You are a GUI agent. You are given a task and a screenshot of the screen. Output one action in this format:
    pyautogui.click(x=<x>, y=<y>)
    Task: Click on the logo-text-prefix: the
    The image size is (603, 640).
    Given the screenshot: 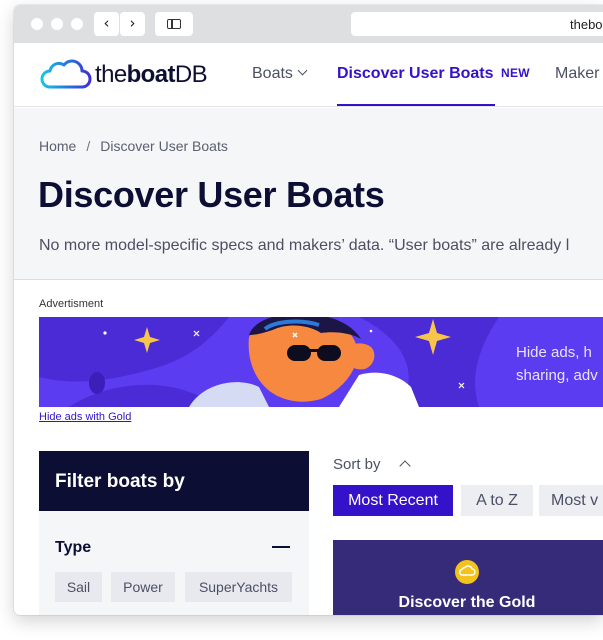 What is the action you would take?
    pyautogui.click(x=111, y=74)
    